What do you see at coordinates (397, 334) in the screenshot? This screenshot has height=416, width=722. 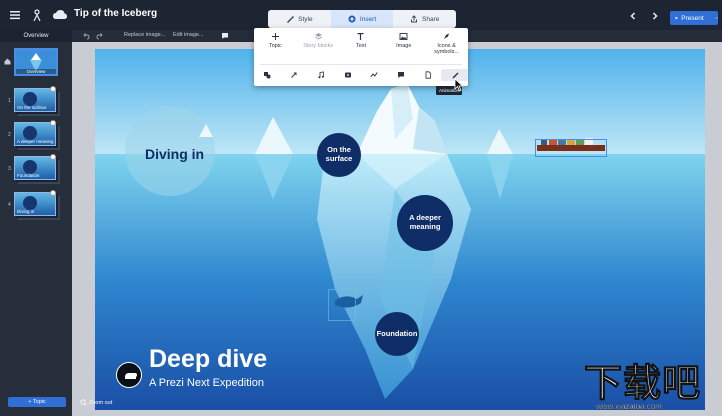 I see `topic-foundation: Foundation` at bounding box center [397, 334].